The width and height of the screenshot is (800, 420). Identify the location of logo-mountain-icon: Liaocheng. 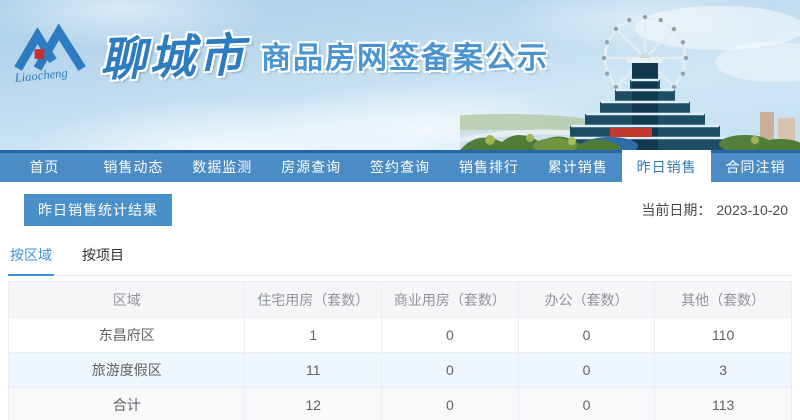
(50, 54).